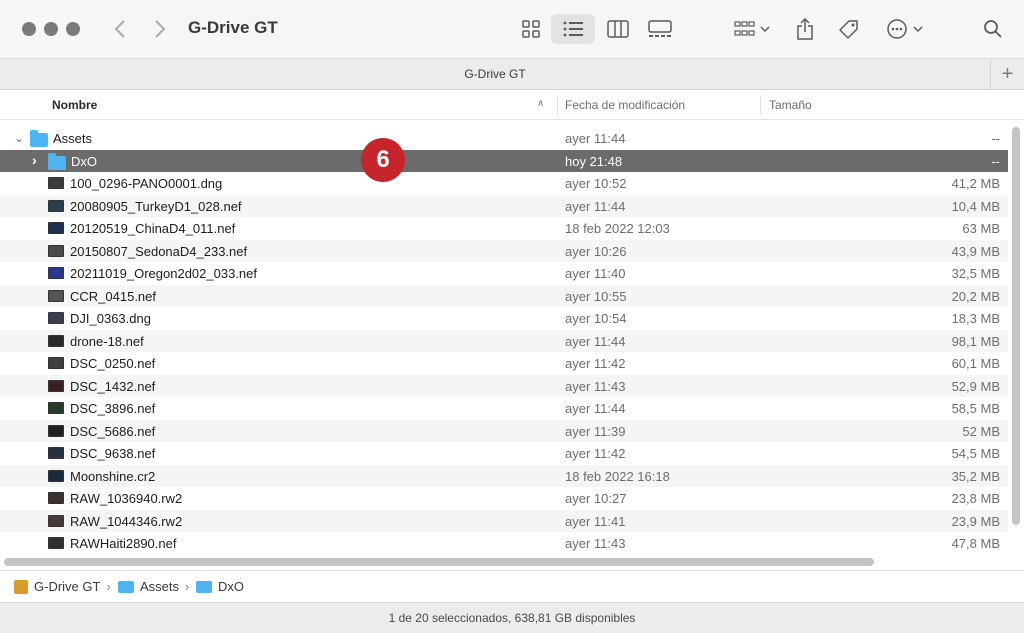  Describe the element at coordinates (596, 318) in the screenshot. I see `file-date: ayer 10:54` at that location.